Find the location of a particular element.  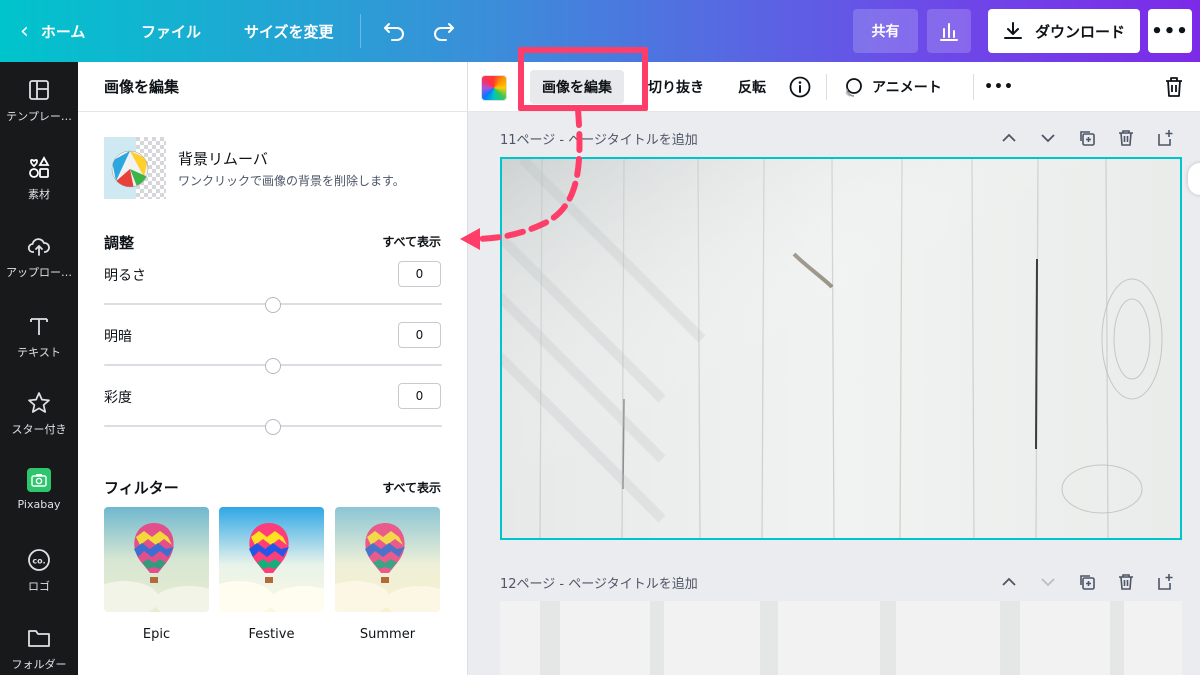

adjust-section-title: 調整 is located at coordinates (119, 243).